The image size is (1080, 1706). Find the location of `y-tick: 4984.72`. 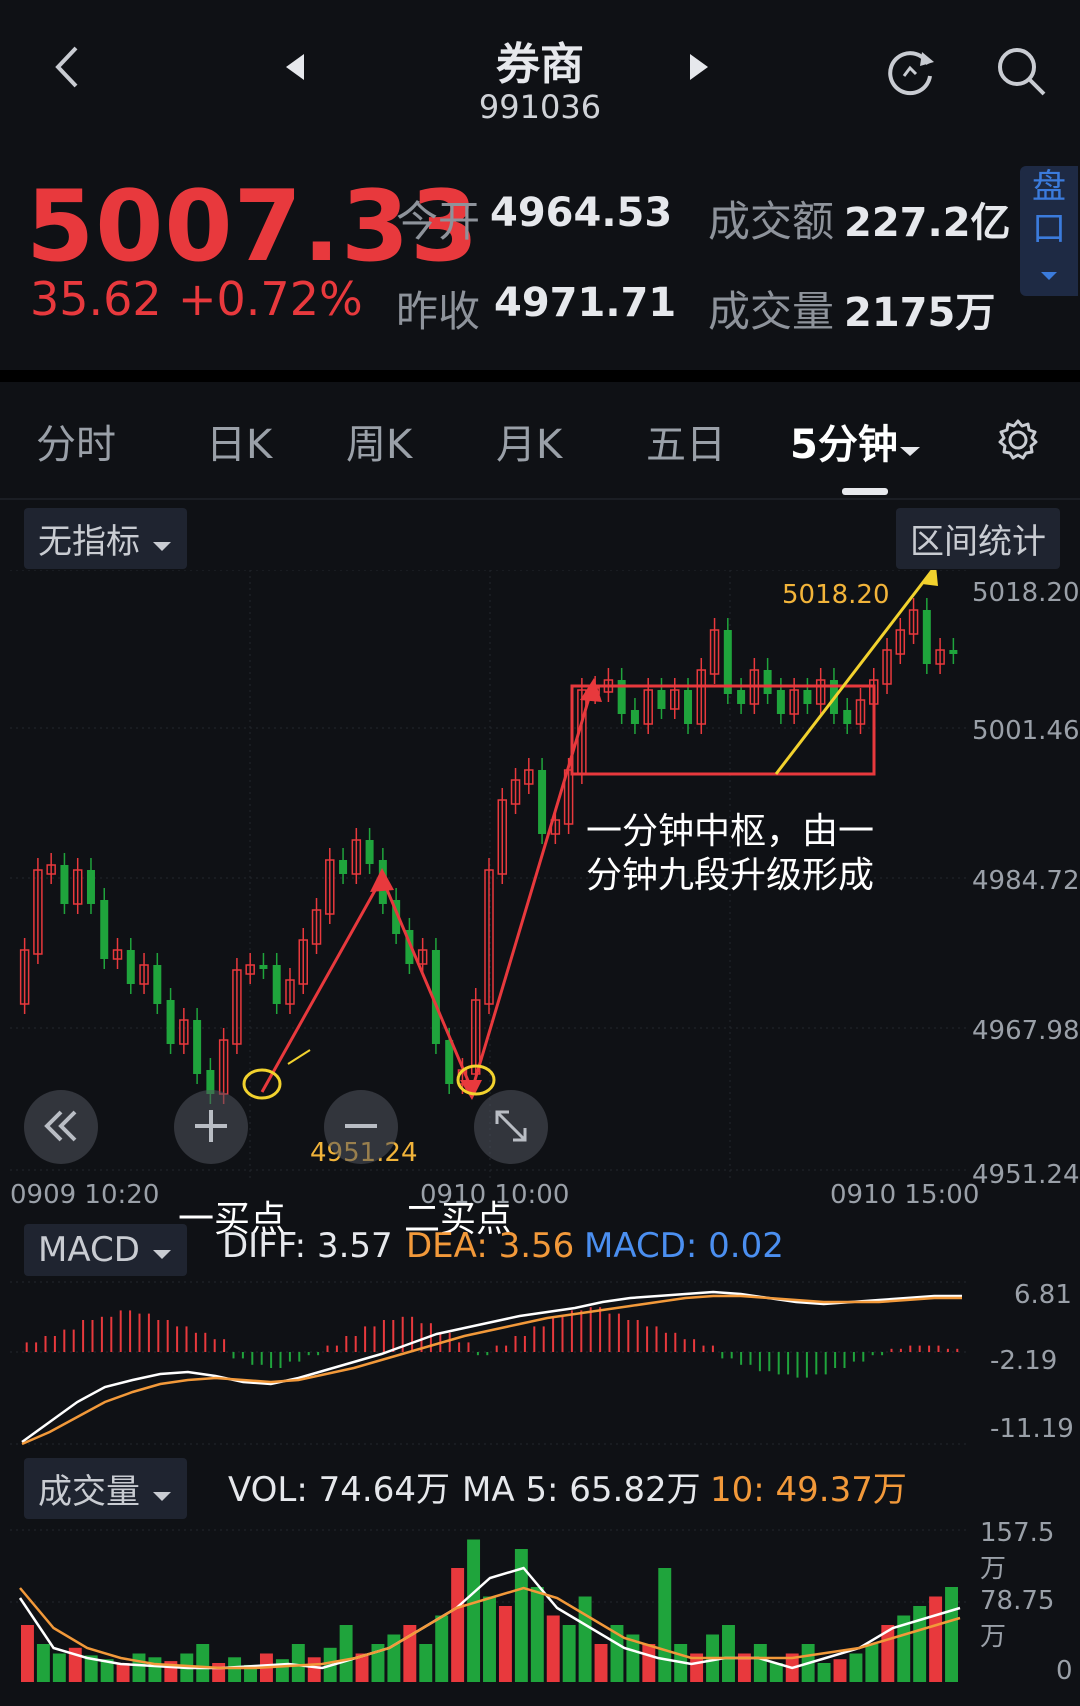

y-tick: 4984.72 is located at coordinates (1026, 881).